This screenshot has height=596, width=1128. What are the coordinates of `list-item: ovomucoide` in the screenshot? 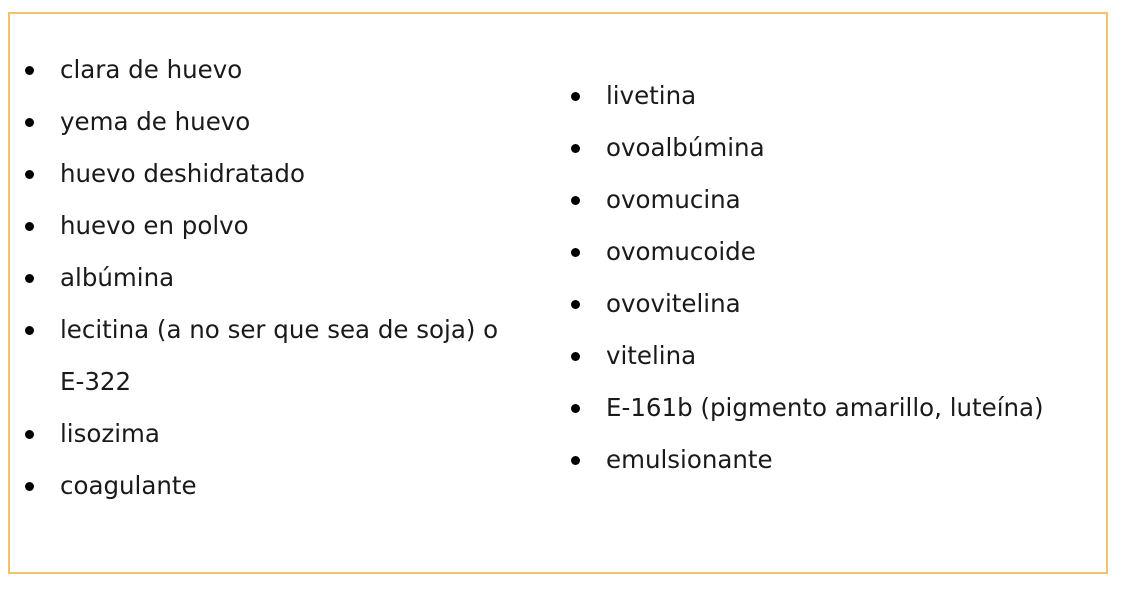 It's located at (826, 252).